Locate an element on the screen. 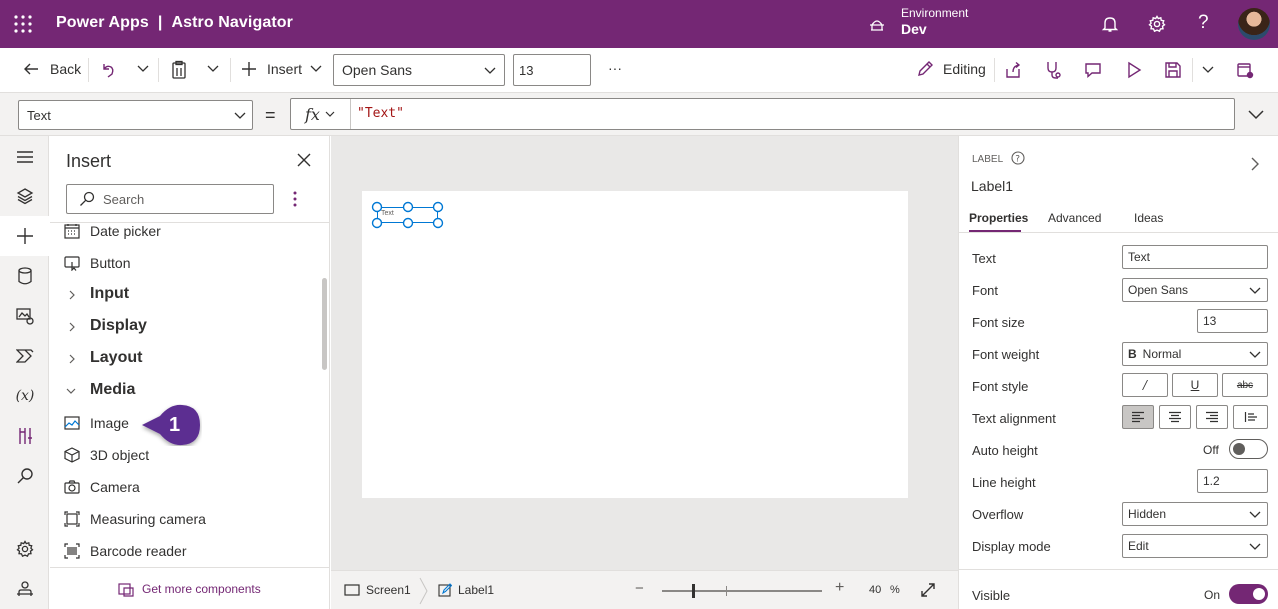 The image size is (1278, 609). italic-button: / is located at coordinates (1145, 385).